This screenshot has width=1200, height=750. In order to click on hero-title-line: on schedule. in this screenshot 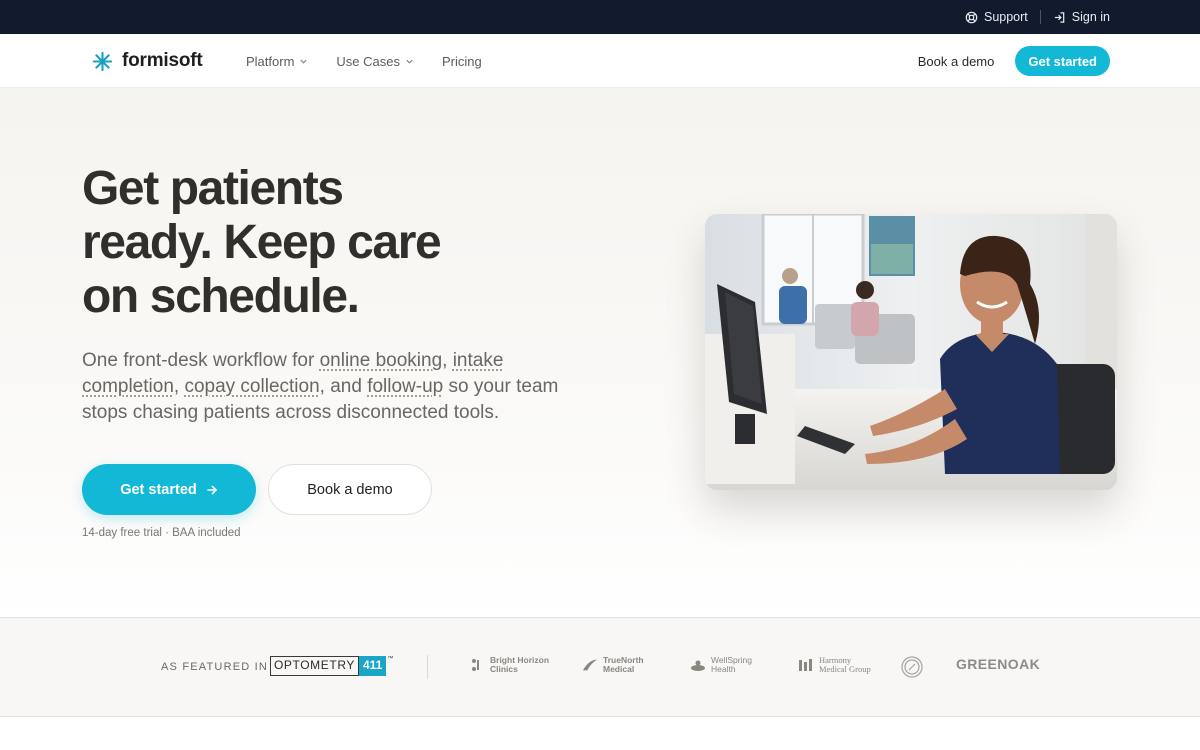, I will do `click(221, 296)`.